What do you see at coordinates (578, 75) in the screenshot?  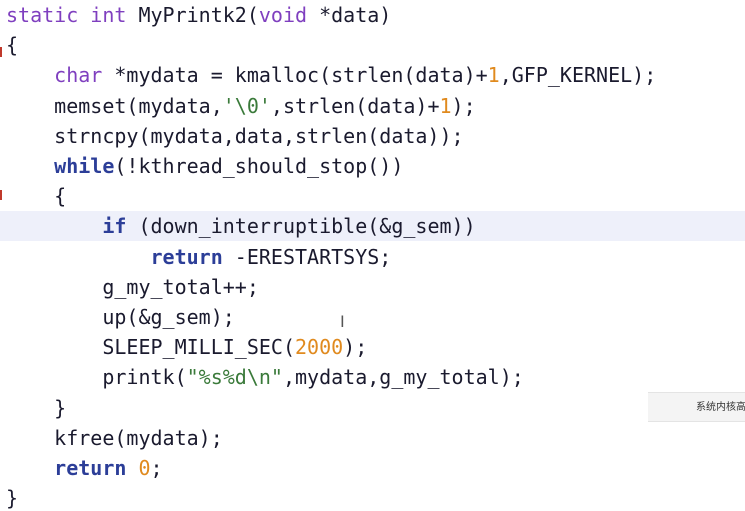 I see `code-token: ,GFP_KERNEL);` at bounding box center [578, 75].